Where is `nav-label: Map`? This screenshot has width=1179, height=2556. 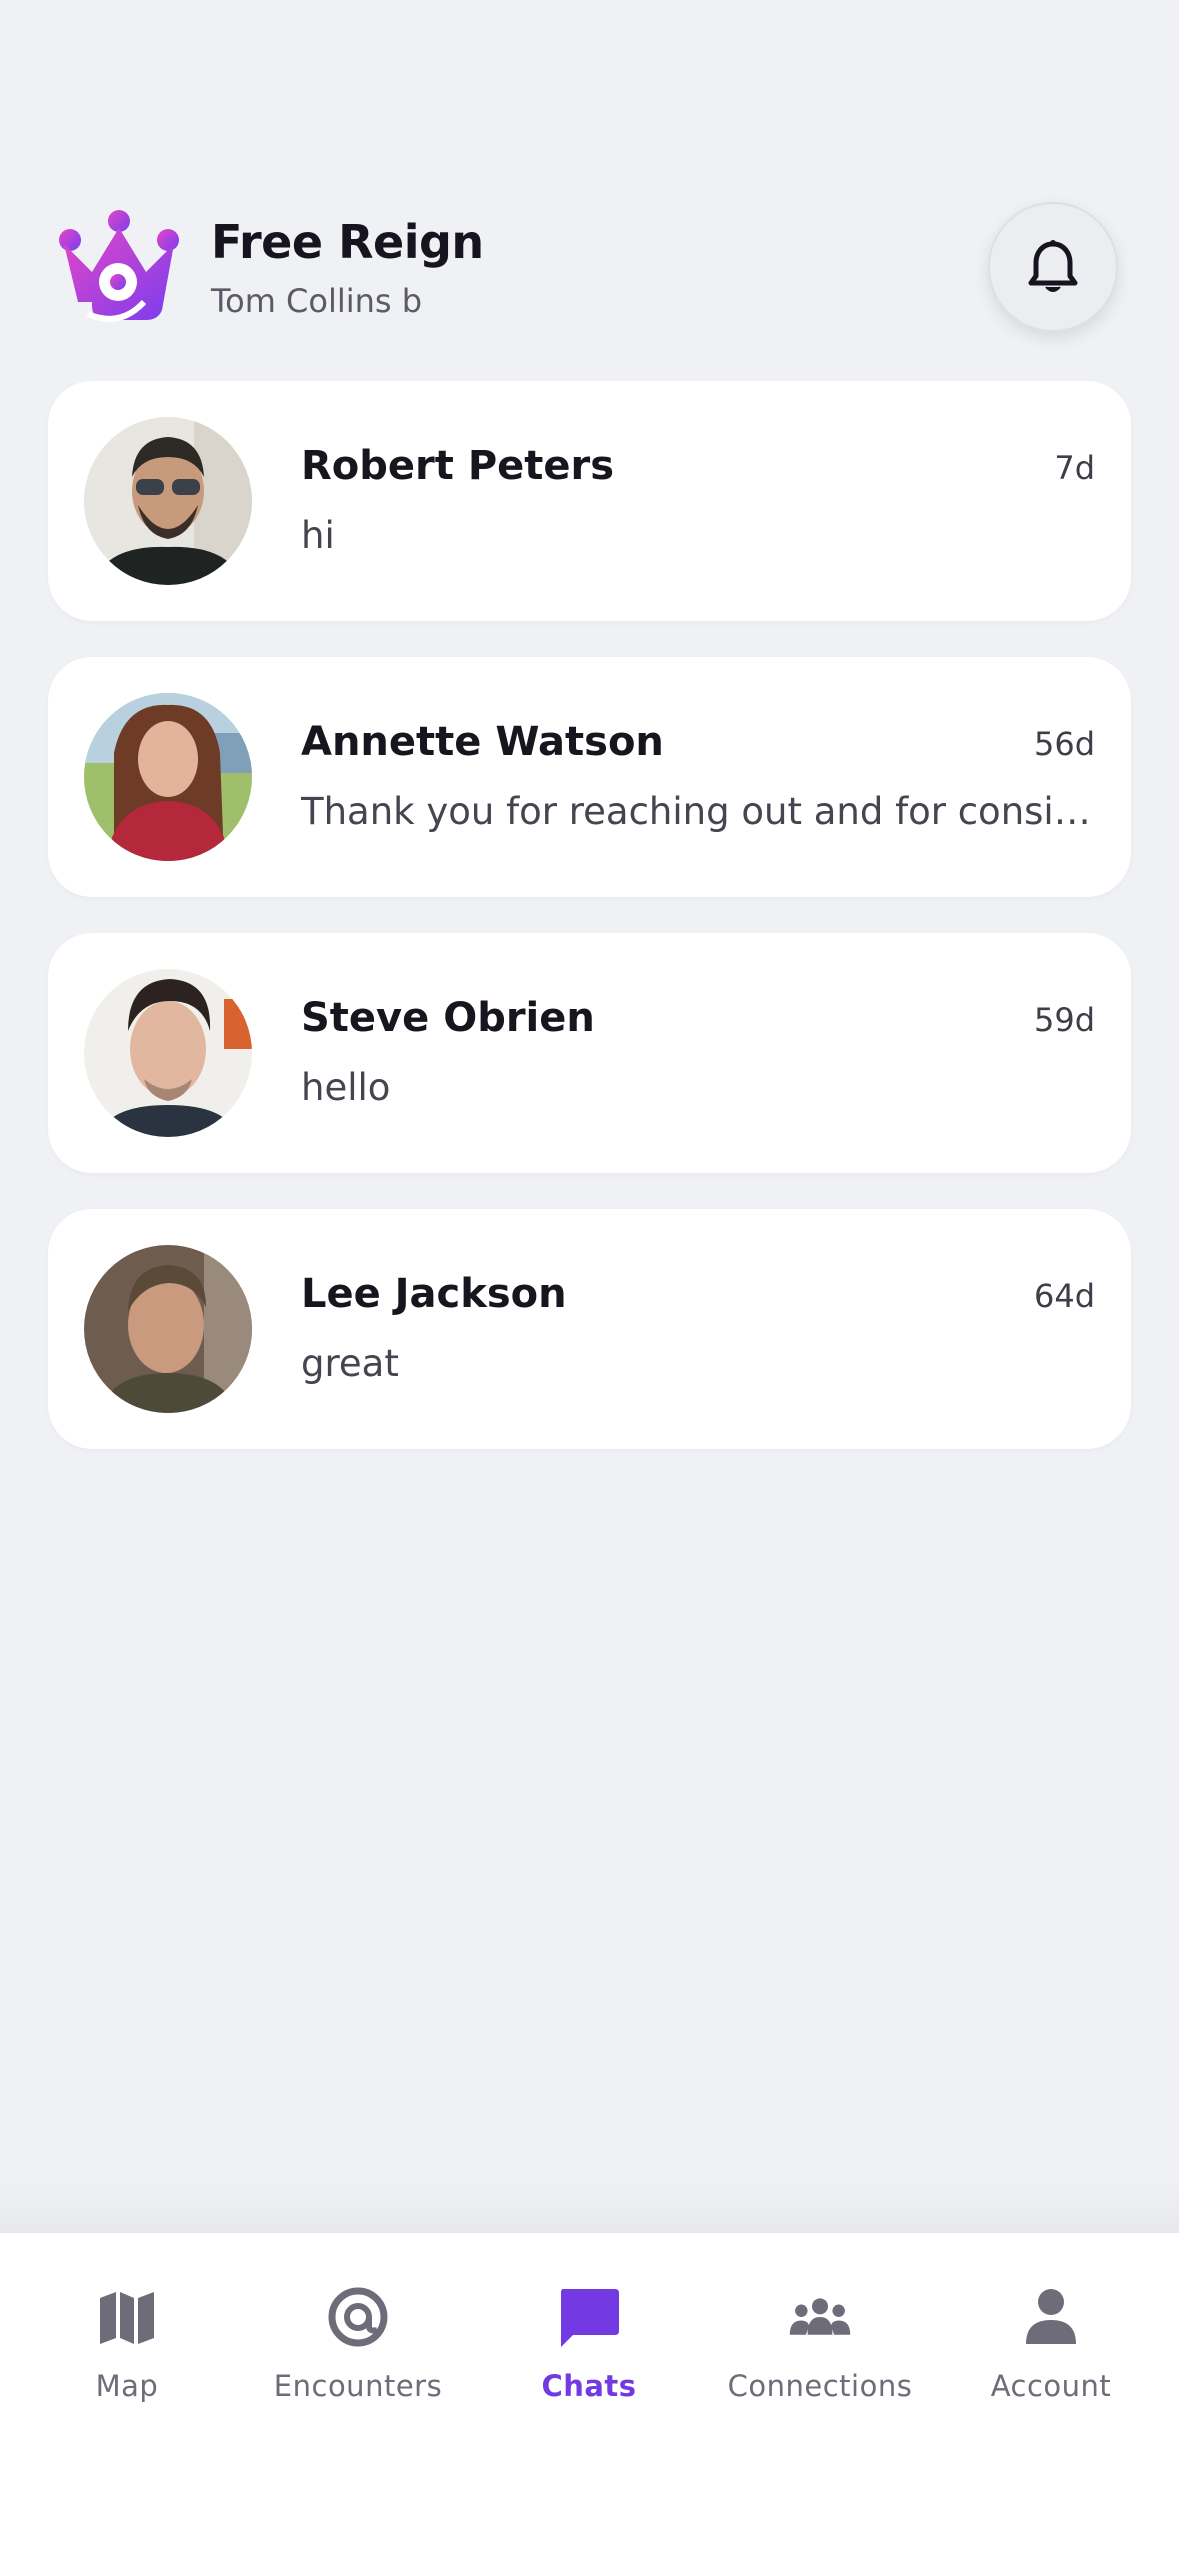
nav-label: Map is located at coordinates (127, 2386).